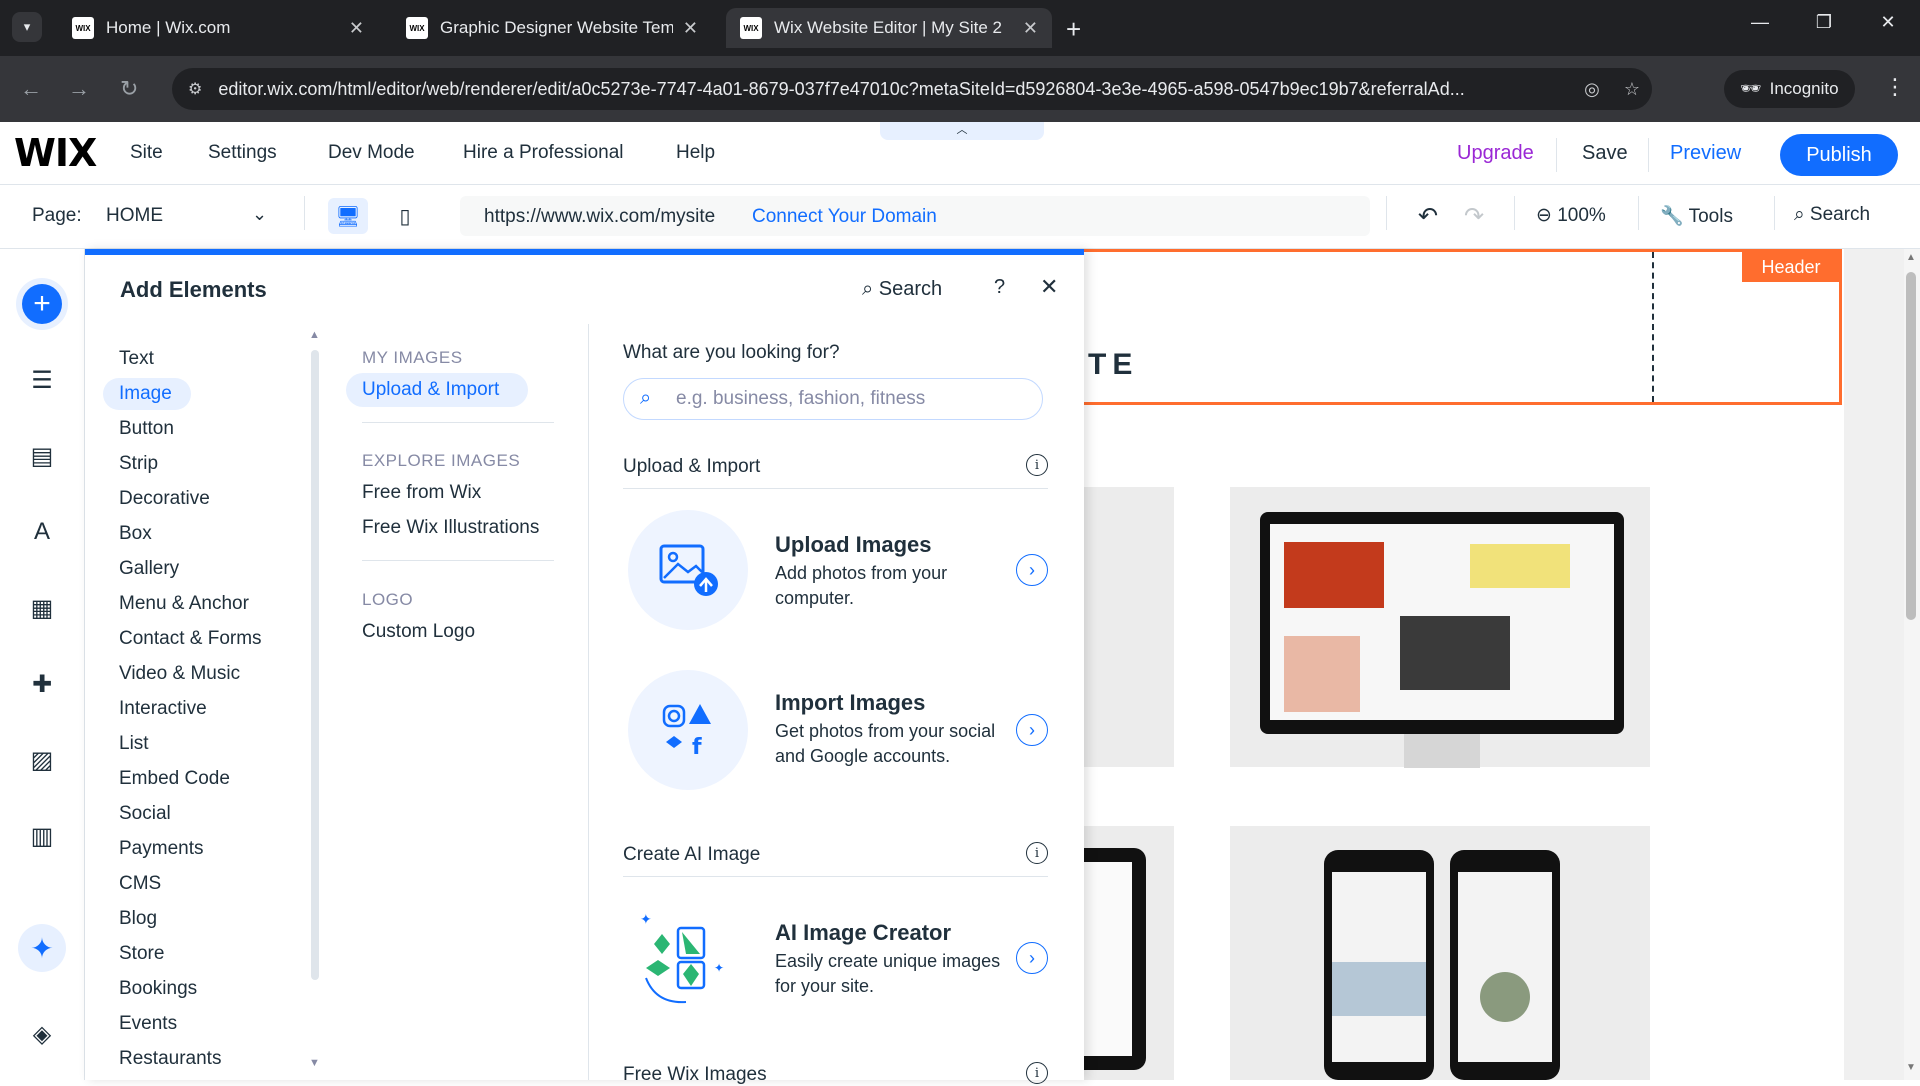  Describe the element at coordinates (141, 954) in the screenshot. I see `category-store: Store` at that location.